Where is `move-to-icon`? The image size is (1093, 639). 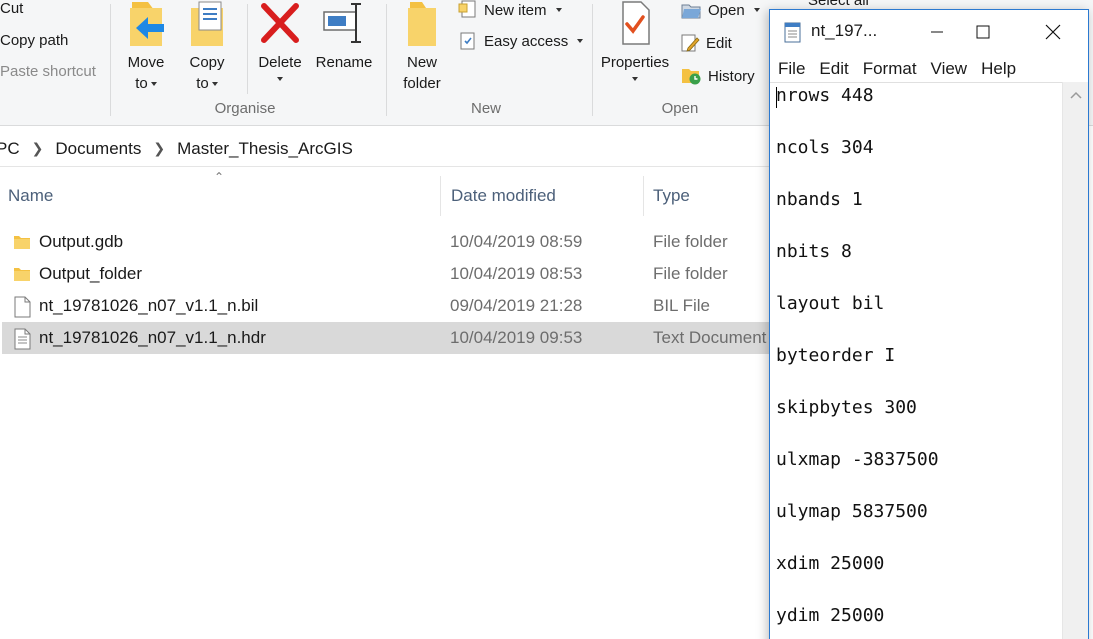
move-to-icon is located at coordinates (147, 24).